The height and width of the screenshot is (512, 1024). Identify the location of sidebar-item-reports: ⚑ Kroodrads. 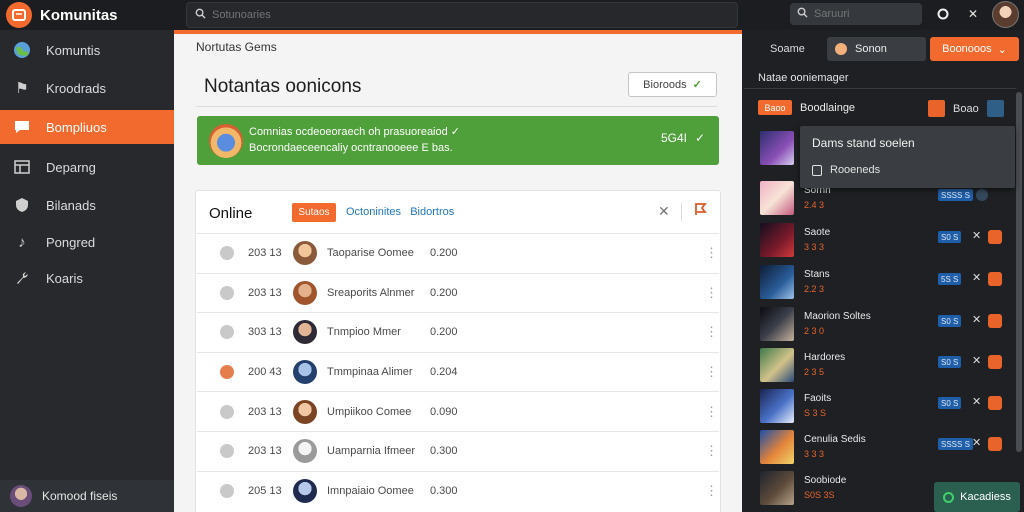
(87, 88).